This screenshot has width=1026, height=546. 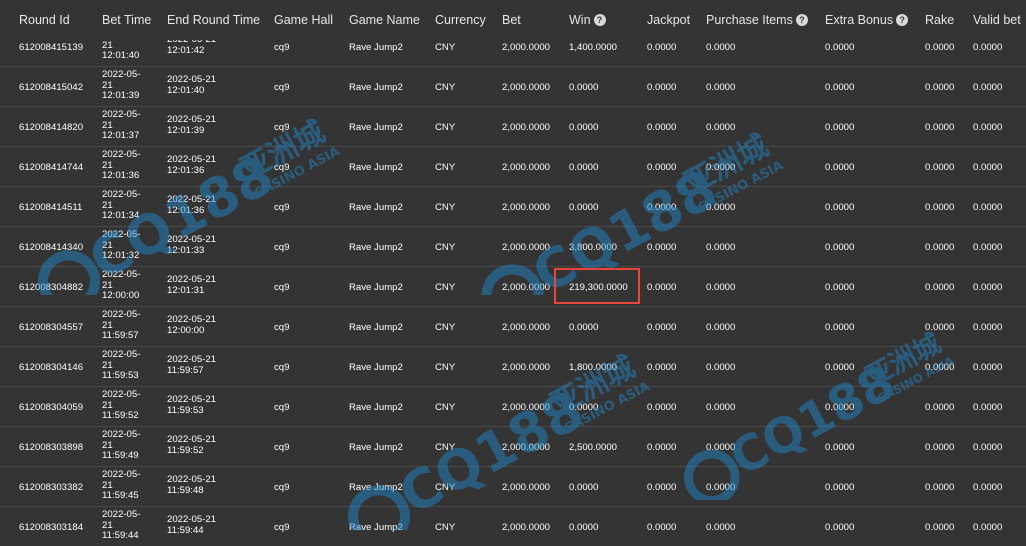 What do you see at coordinates (460, 20) in the screenshot?
I see `column-header-currency: Currency` at bounding box center [460, 20].